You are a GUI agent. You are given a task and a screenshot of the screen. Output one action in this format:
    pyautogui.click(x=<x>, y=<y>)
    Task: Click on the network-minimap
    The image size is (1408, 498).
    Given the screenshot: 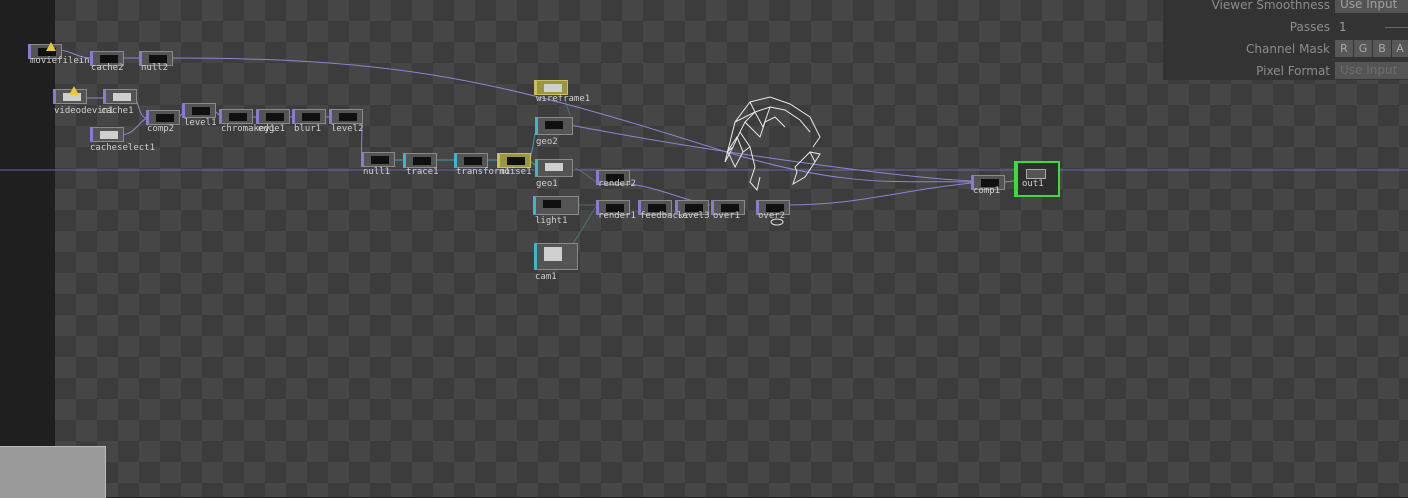 What is the action you would take?
    pyautogui.click(x=53, y=472)
    